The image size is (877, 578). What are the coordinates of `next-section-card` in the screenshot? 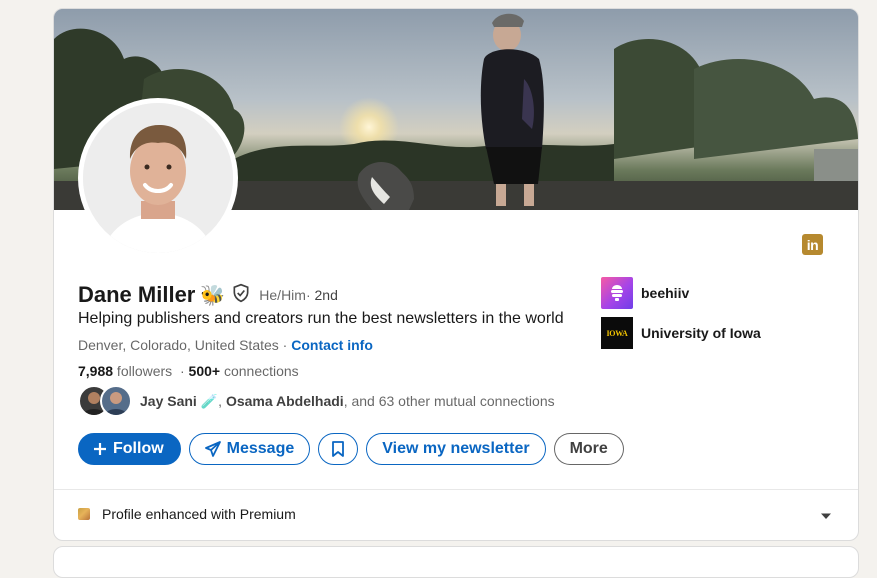 It's located at (456, 562).